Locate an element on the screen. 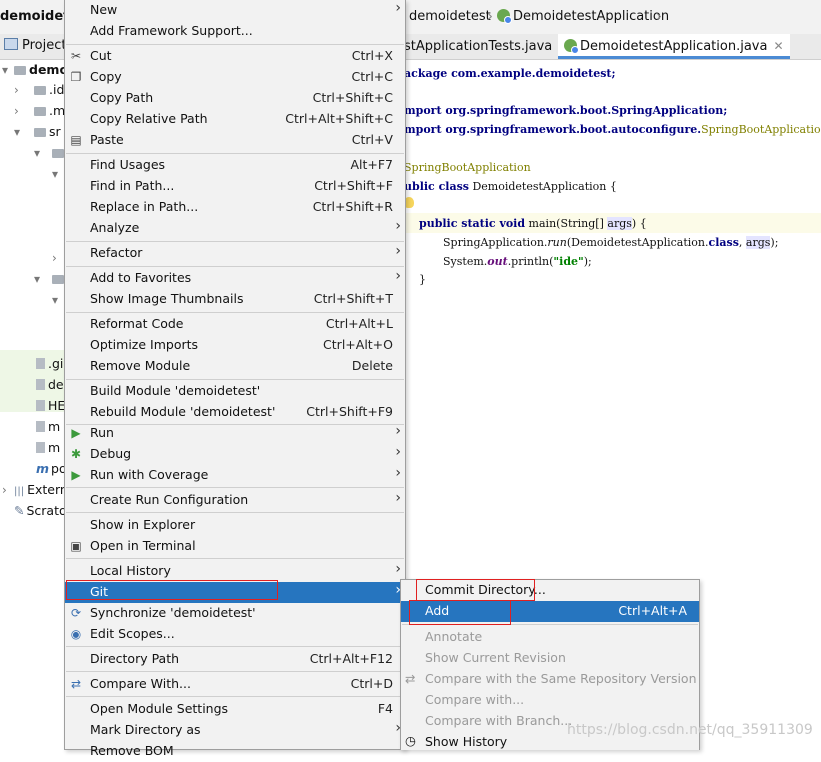  menu-item-remove-module: Remove Module Delete is located at coordinates (235, 366).